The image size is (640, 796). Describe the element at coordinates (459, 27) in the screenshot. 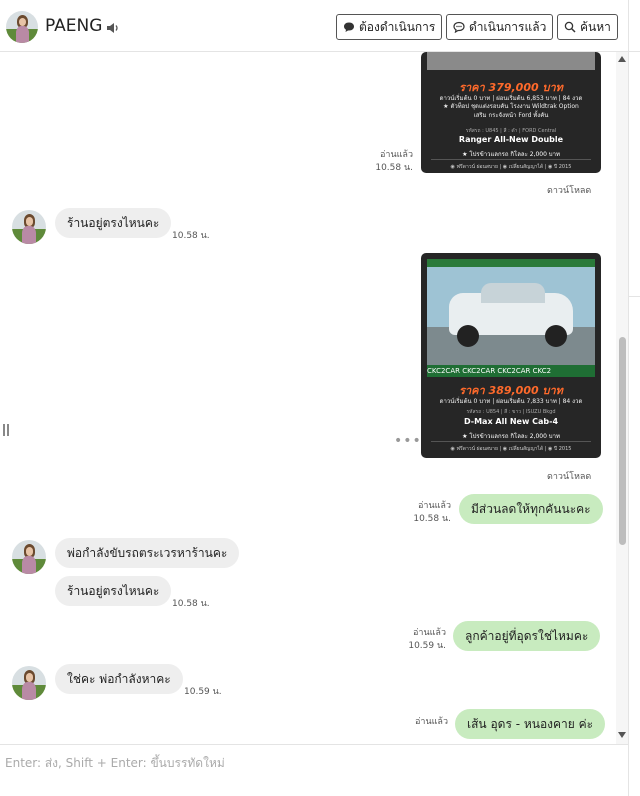

I see `speech-bubble-outline-icon` at that location.